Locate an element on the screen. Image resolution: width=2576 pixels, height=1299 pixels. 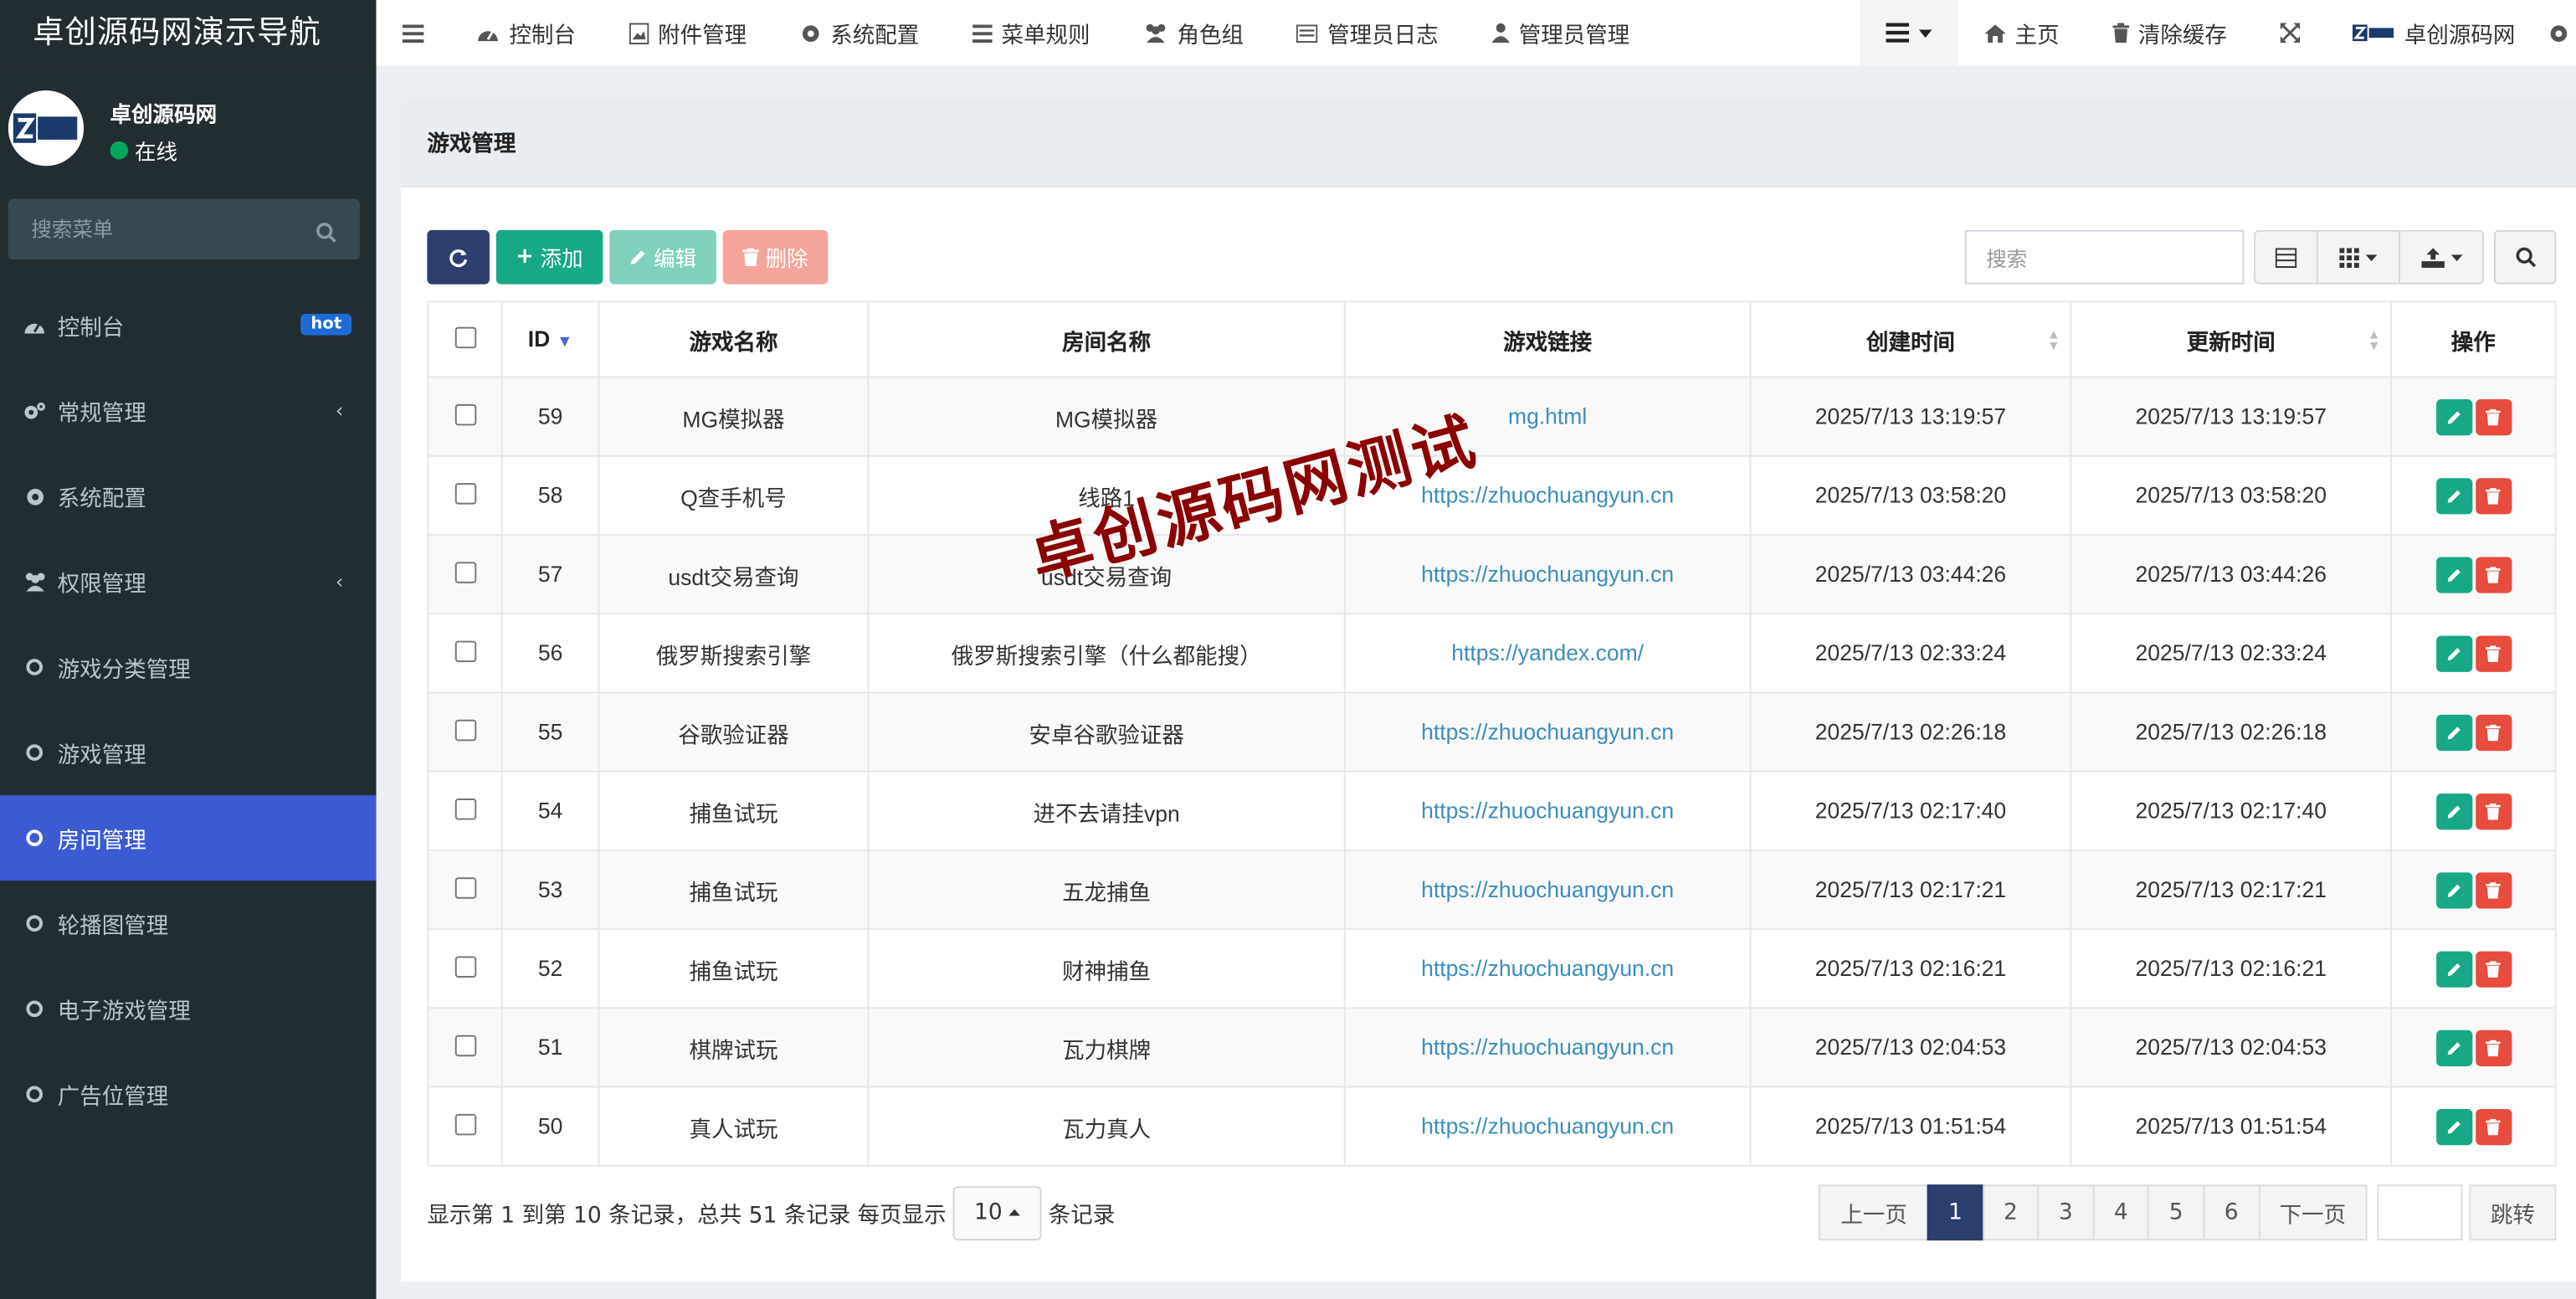
sidebar-item-ads: 广告位管理 is located at coordinates (188, 1094).